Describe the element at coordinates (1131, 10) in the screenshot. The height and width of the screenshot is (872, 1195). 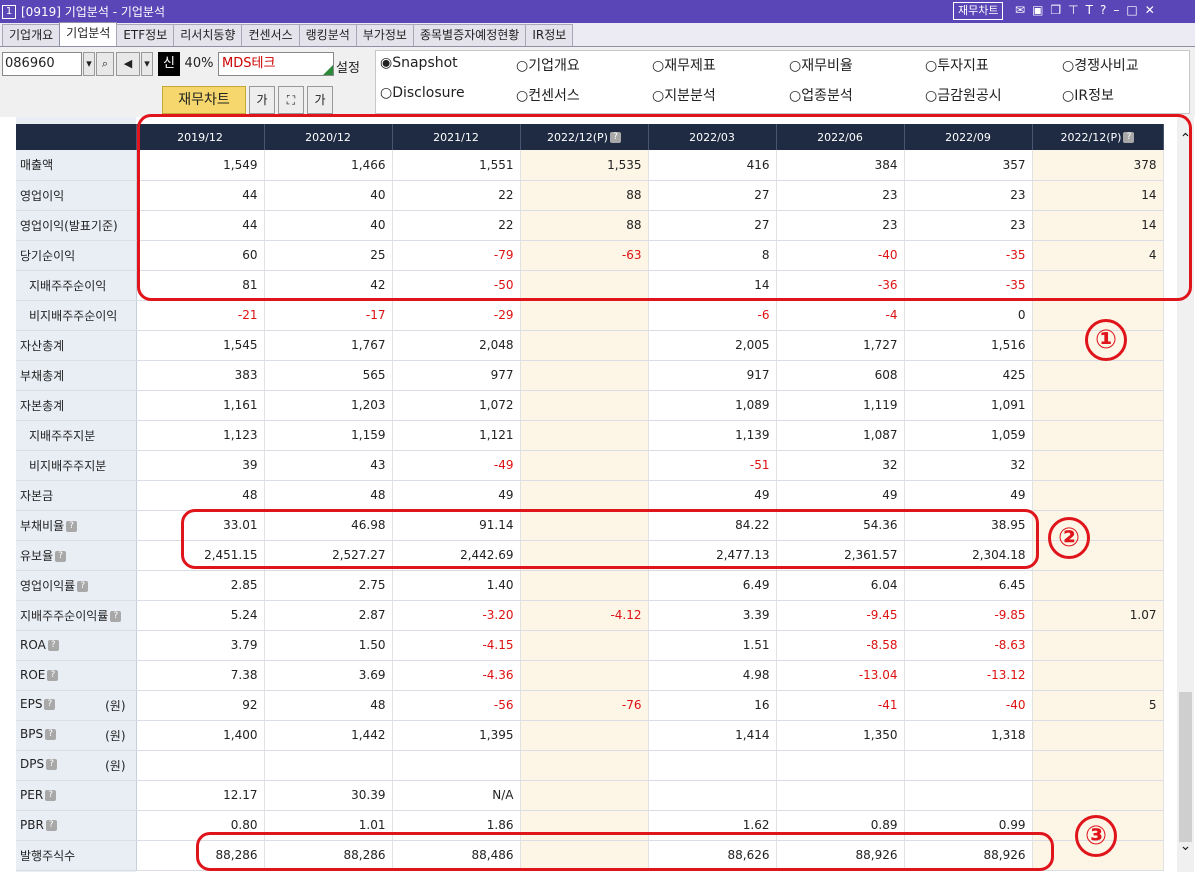
I see `maximize-icon: □` at that location.